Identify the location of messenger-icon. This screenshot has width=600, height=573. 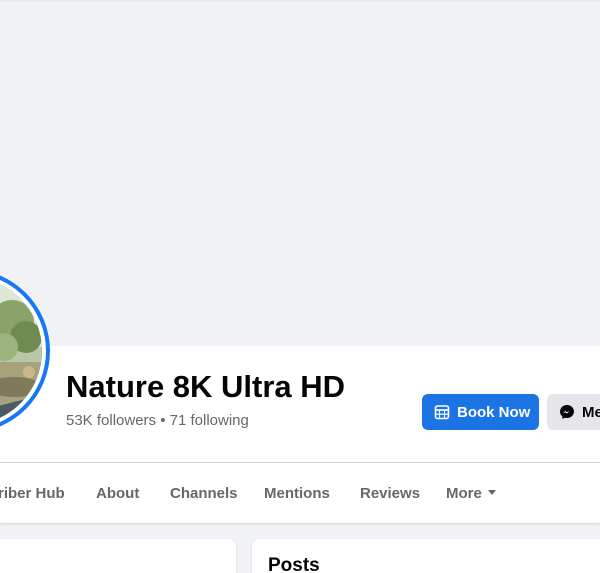
(567, 412).